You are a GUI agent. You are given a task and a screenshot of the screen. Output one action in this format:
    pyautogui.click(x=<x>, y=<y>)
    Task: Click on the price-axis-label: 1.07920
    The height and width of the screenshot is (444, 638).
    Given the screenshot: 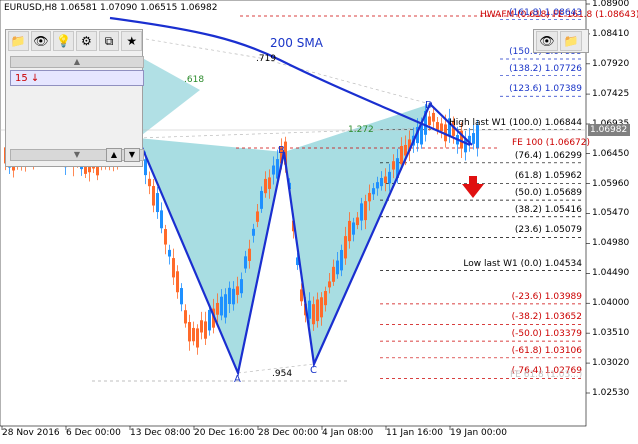 What is the action you would take?
    pyautogui.click(x=611, y=63)
    